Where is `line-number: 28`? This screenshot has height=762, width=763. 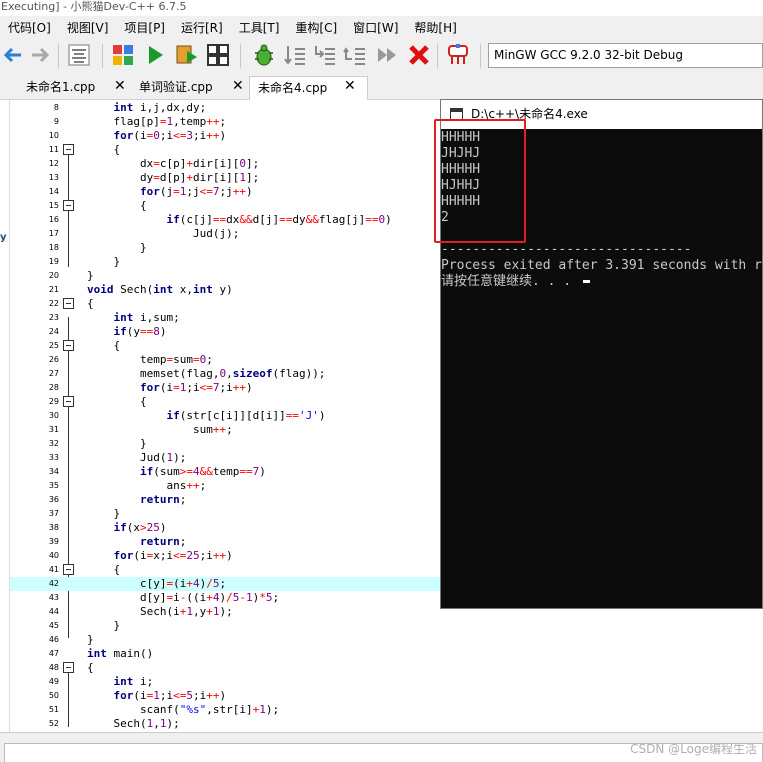 line-number: 28 is located at coordinates (53, 387).